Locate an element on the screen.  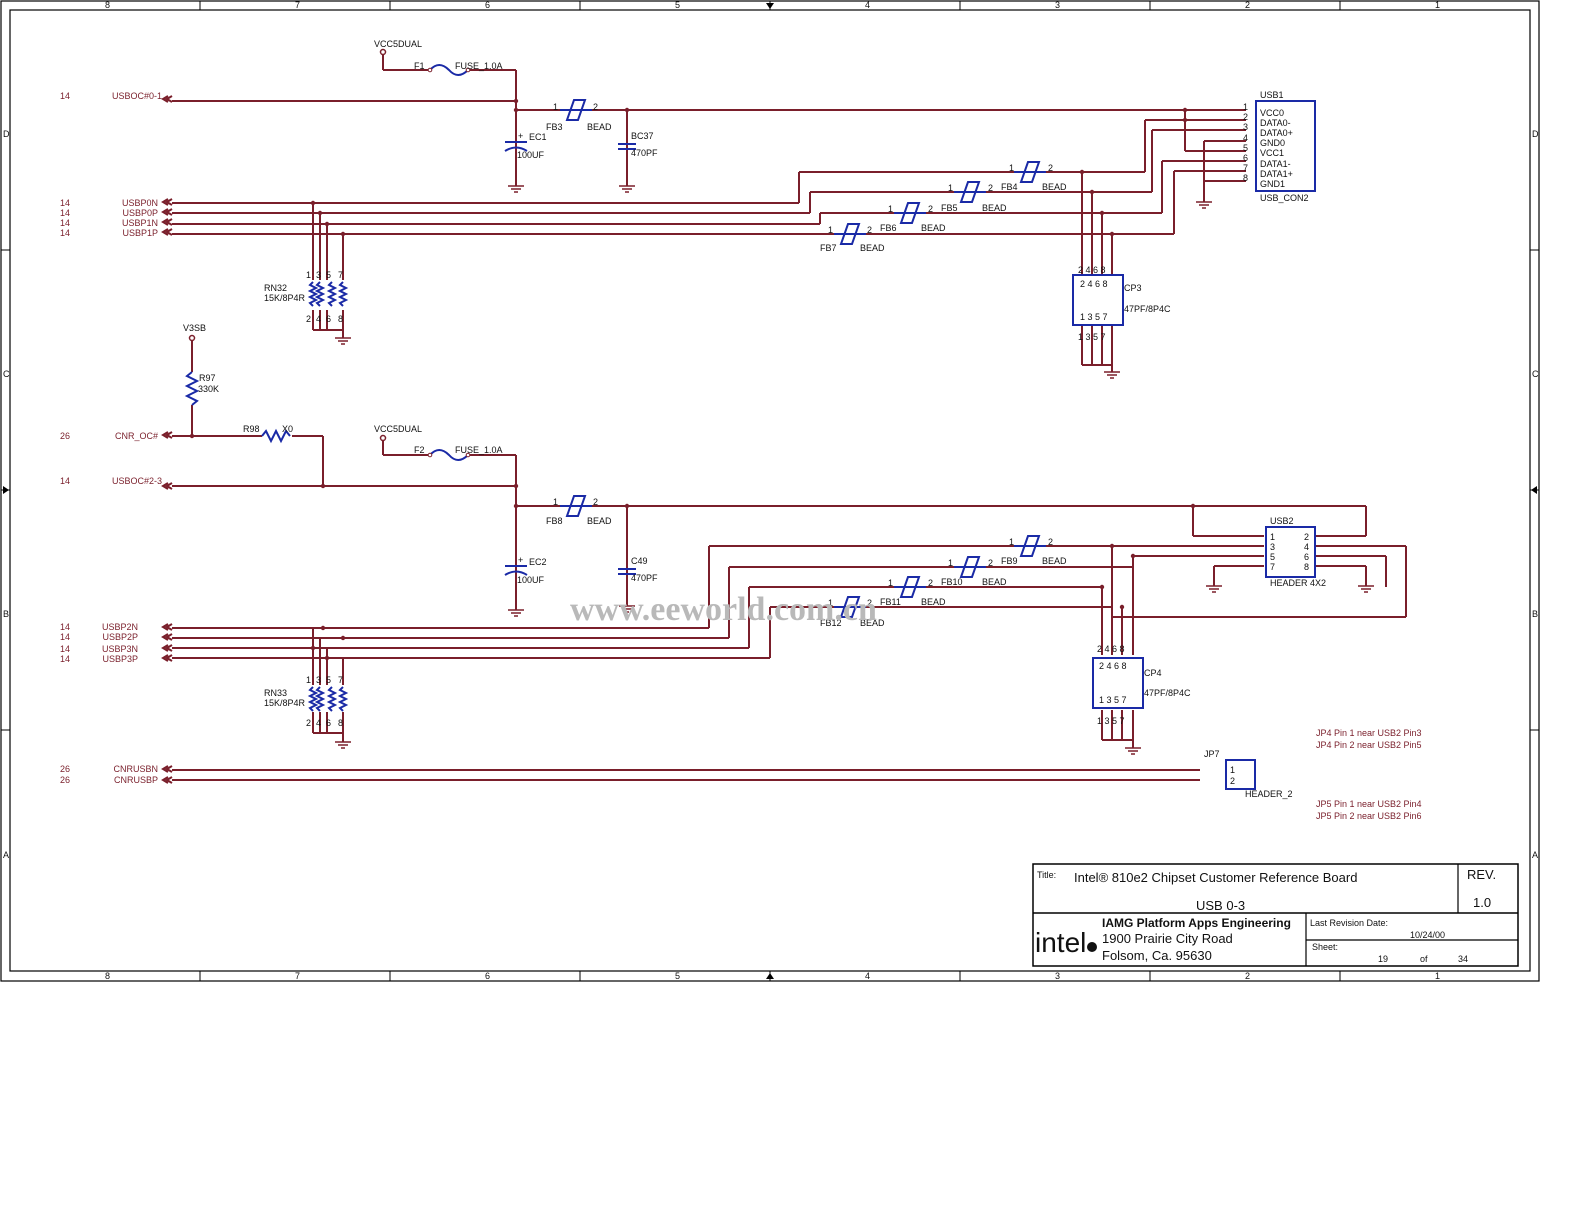
pin-name: DATA0- is located at coordinates (1275, 123).